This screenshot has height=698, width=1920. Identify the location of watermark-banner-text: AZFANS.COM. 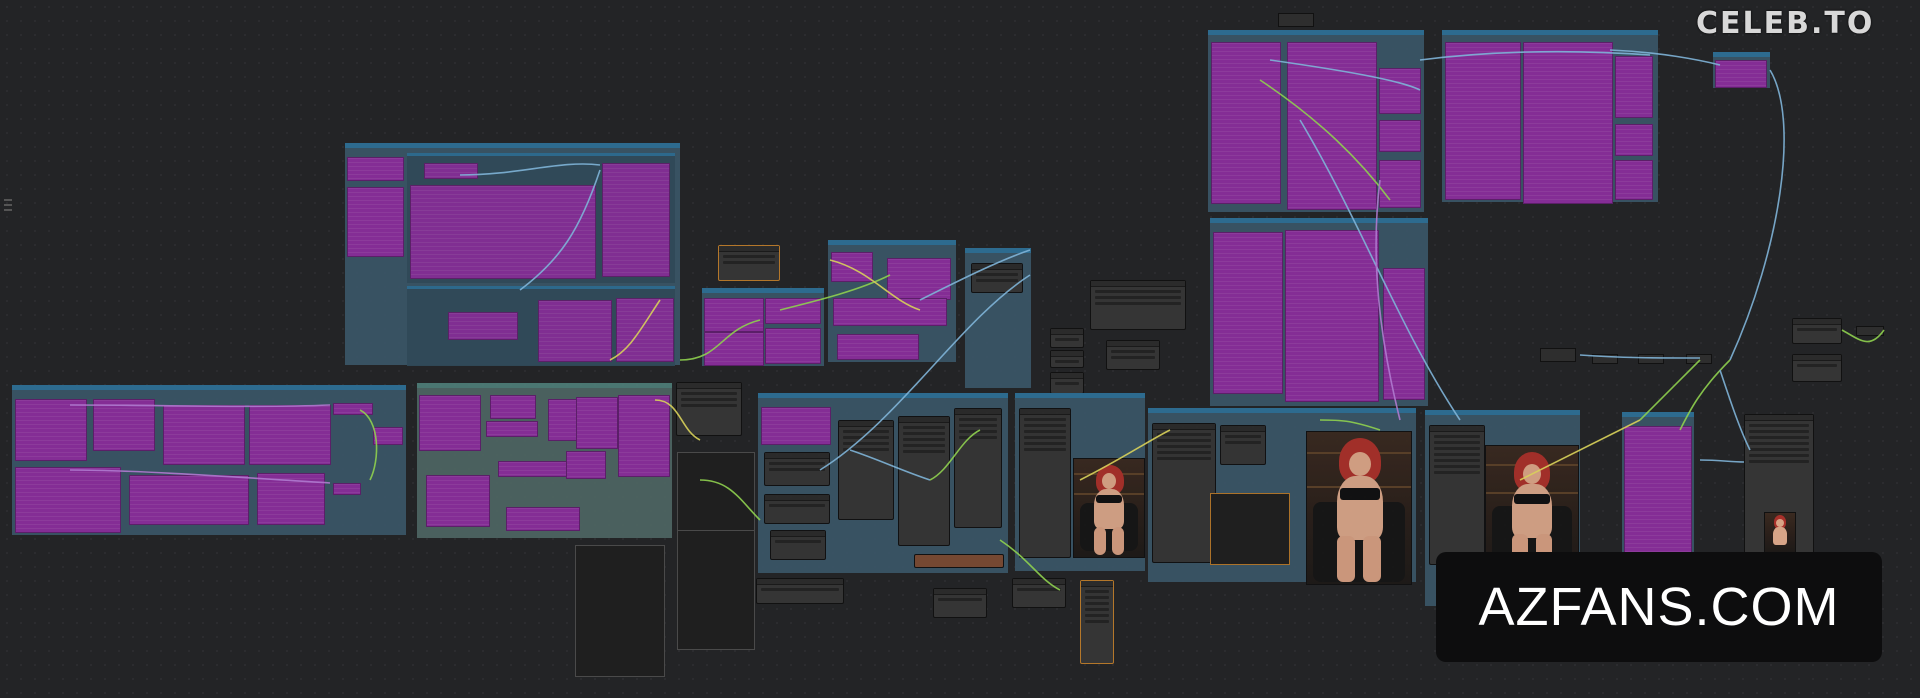
(1659, 607).